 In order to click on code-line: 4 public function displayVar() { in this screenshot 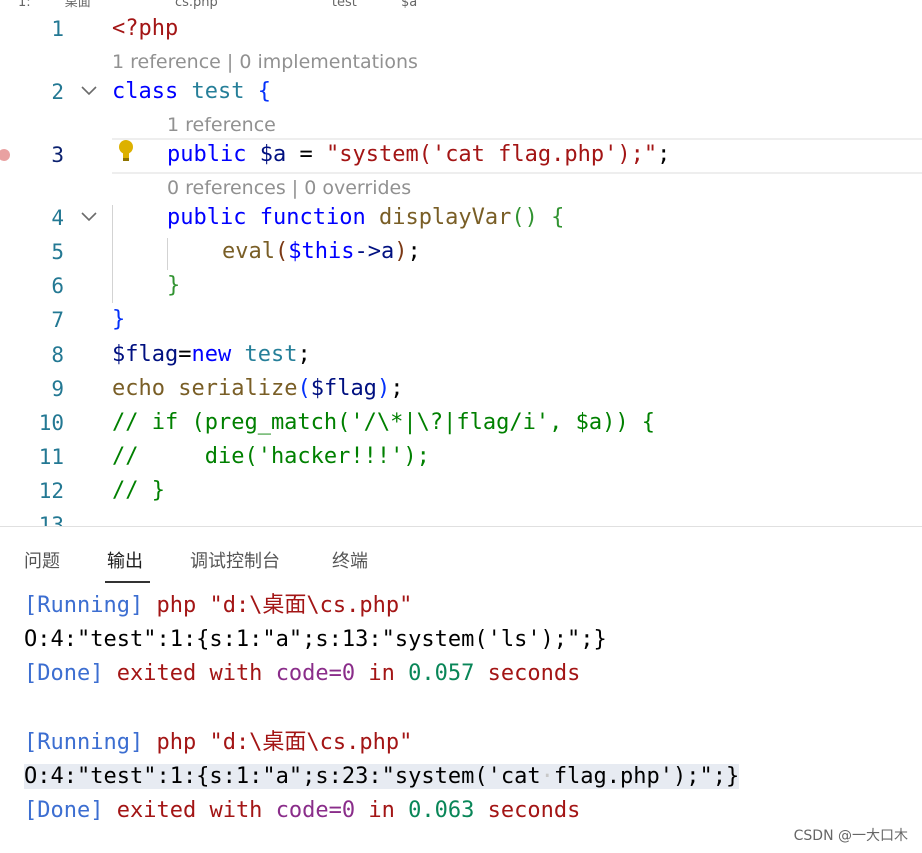, I will do `click(461, 218)`.